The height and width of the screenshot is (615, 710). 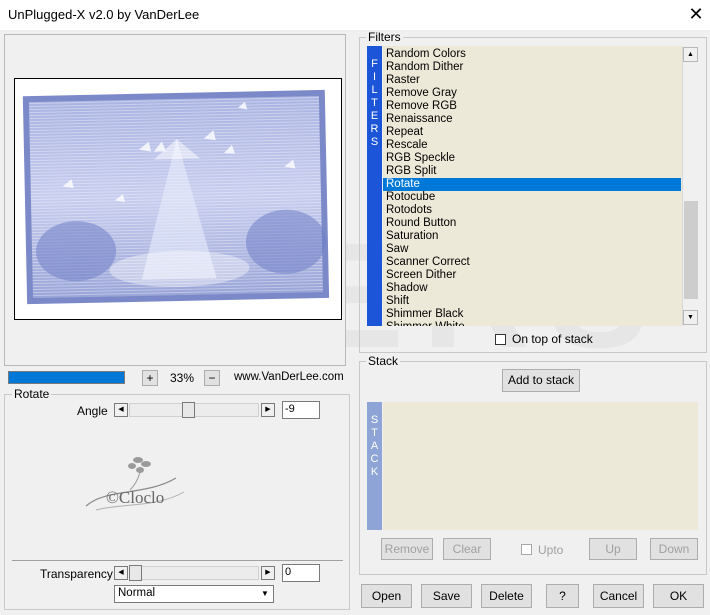 I want to click on divider, so click(x=177, y=560).